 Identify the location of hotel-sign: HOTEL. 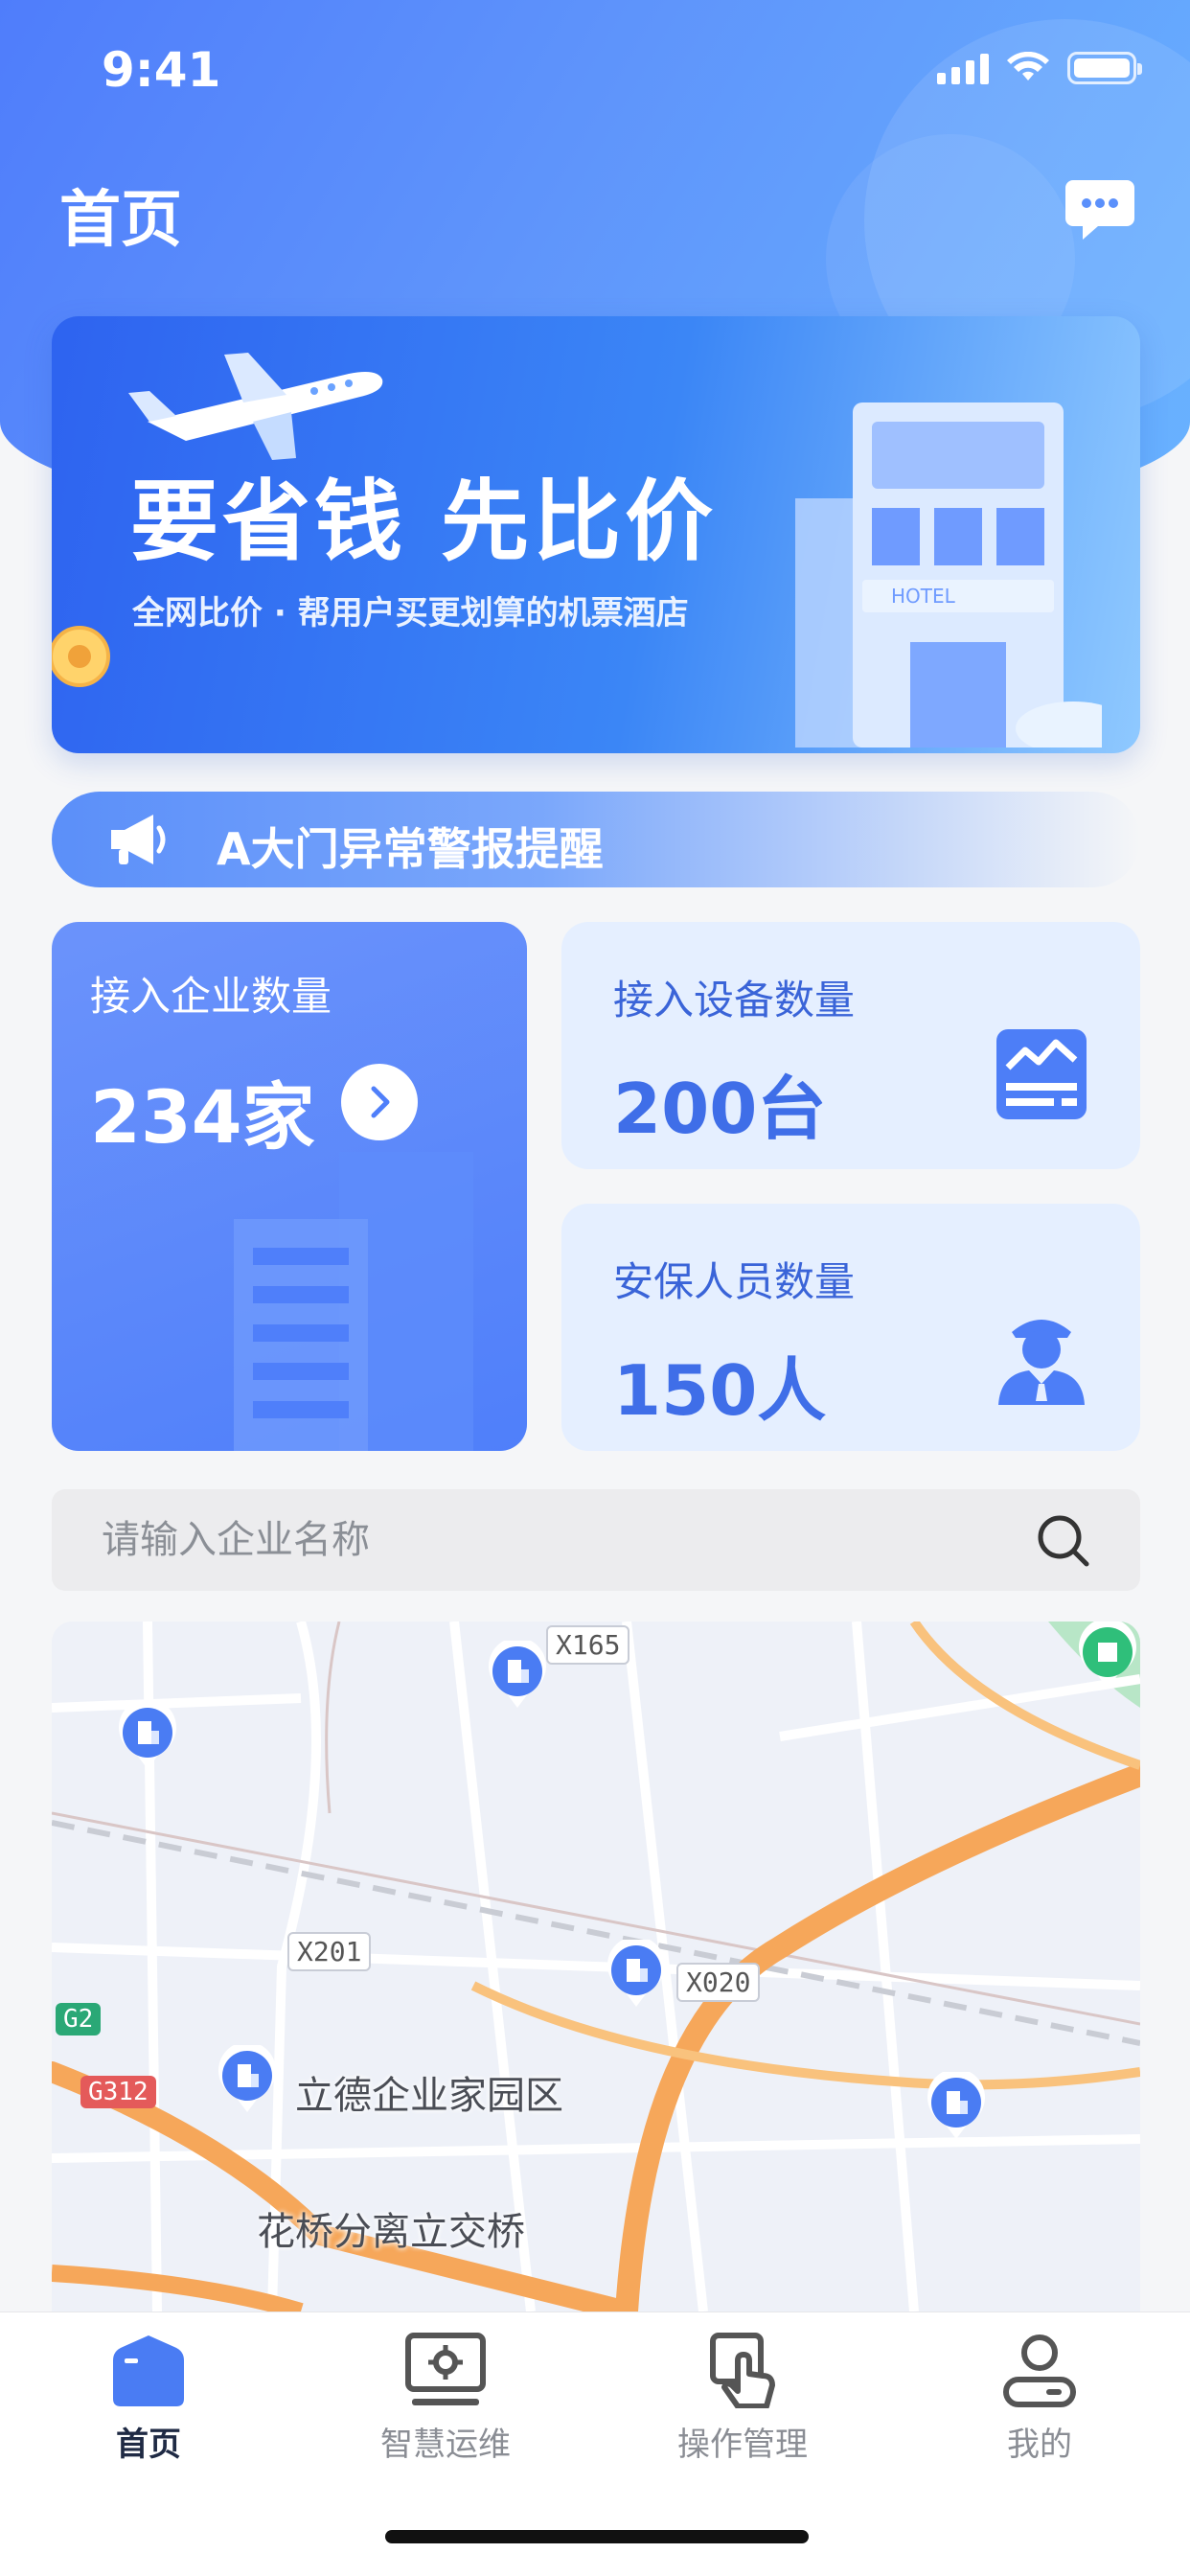
(924, 596).